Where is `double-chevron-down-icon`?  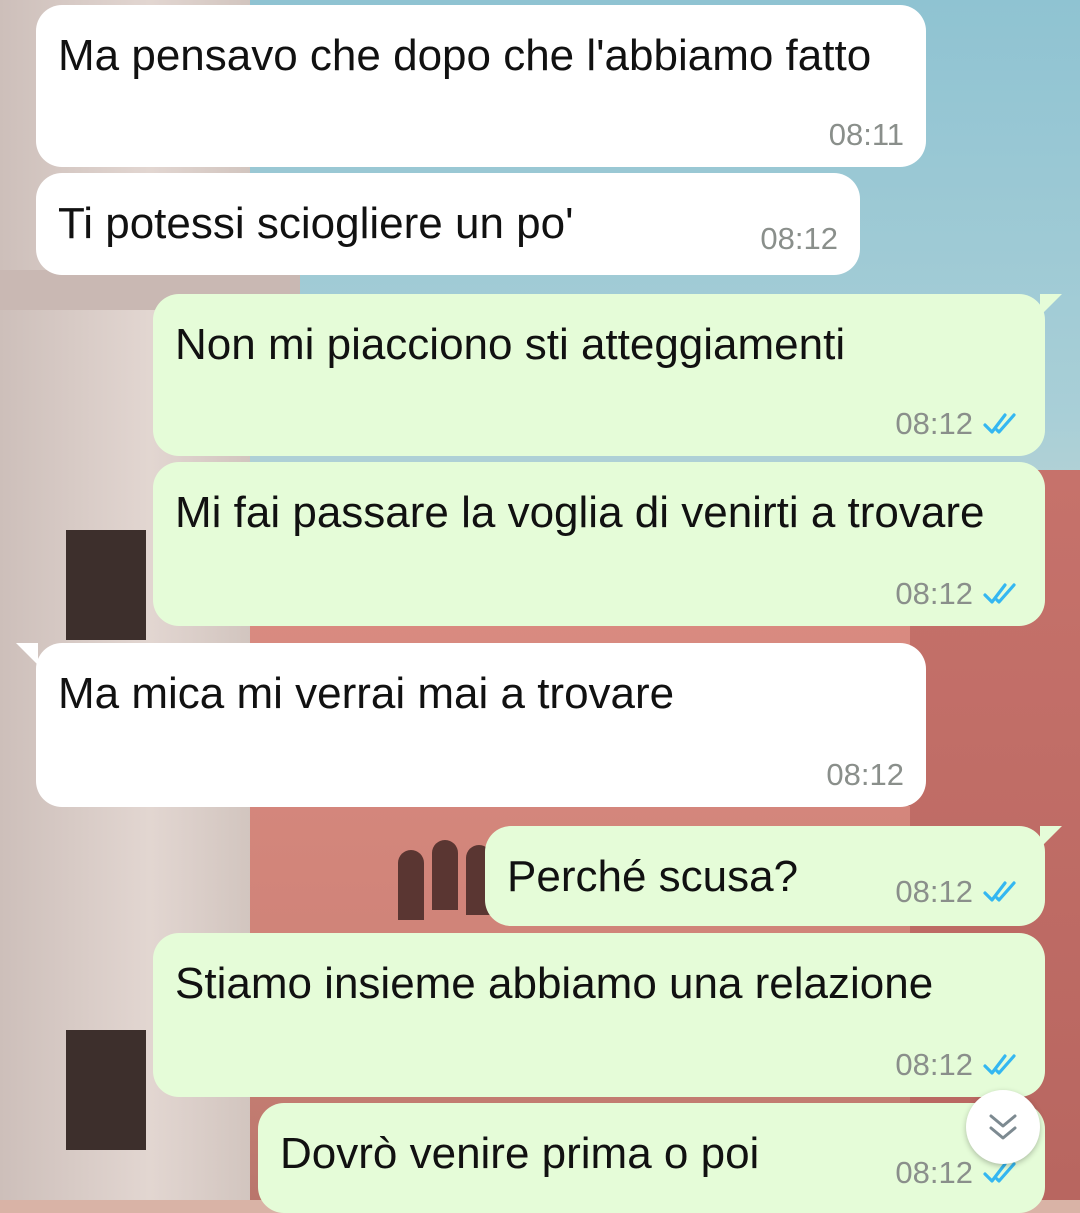
double-chevron-down-icon is located at coordinates (1003, 1127).